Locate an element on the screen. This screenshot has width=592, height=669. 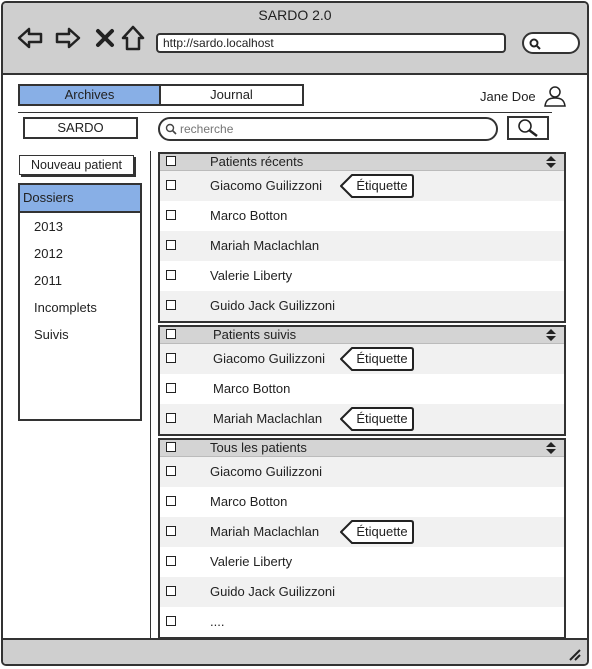
back-arrow-icon is located at coordinates (30, 38).